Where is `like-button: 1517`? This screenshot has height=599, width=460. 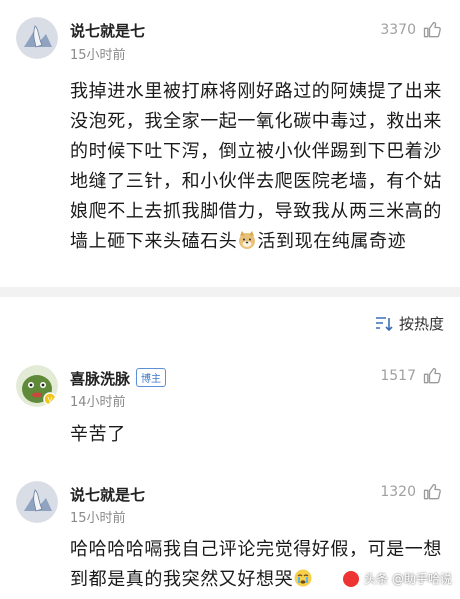 like-button: 1517 is located at coordinates (411, 376).